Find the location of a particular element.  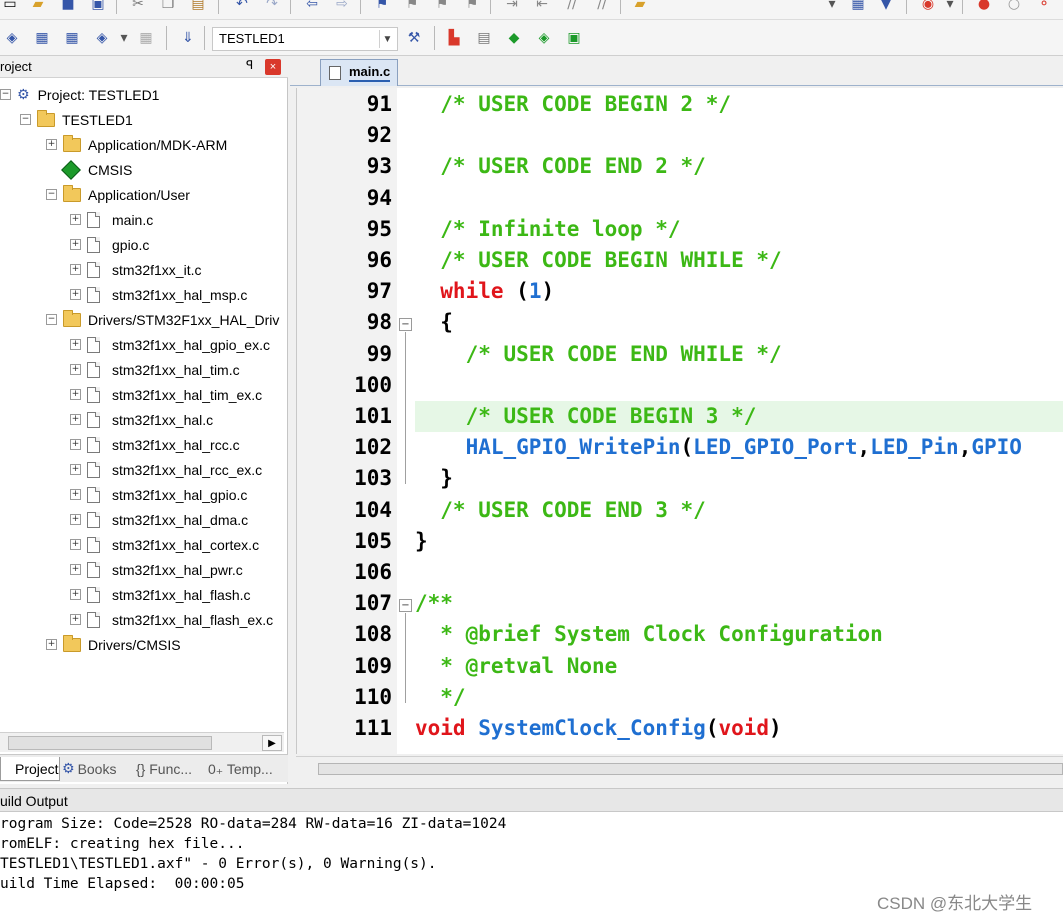

tab-books: ⚙ Books is located at coordinates (97, 769).